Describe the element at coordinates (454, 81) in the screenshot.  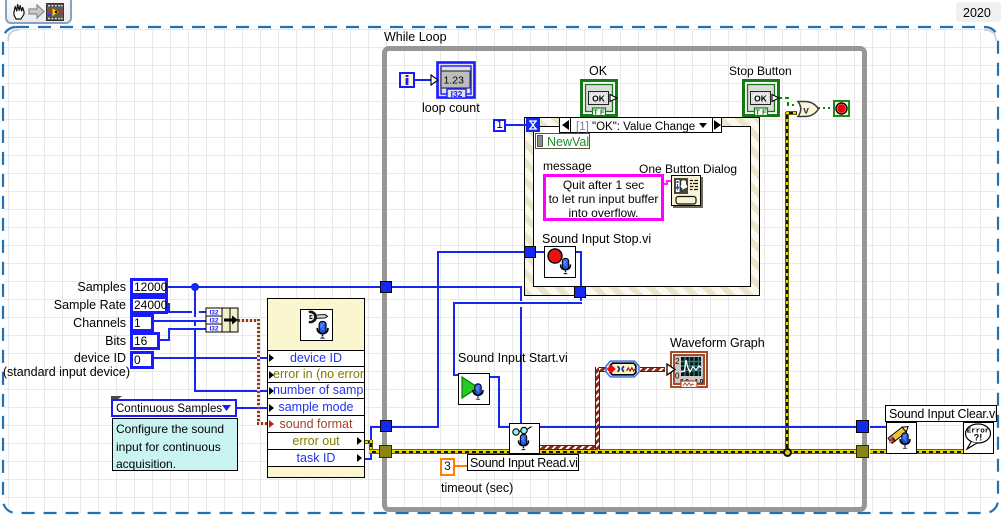
I see `svg-text: 1.23` at that location.